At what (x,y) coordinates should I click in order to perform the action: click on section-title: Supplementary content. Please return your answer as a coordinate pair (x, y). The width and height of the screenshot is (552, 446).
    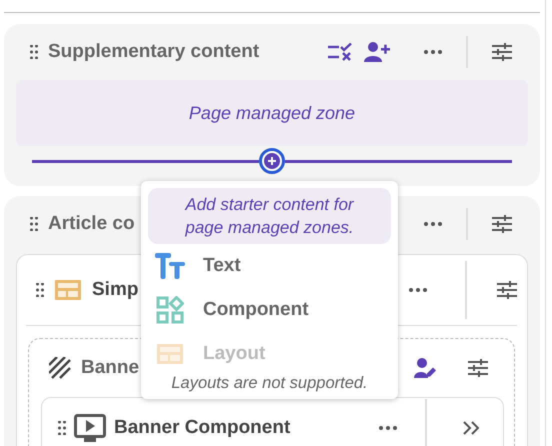
    Looking at the image, I should click on (154, 52).